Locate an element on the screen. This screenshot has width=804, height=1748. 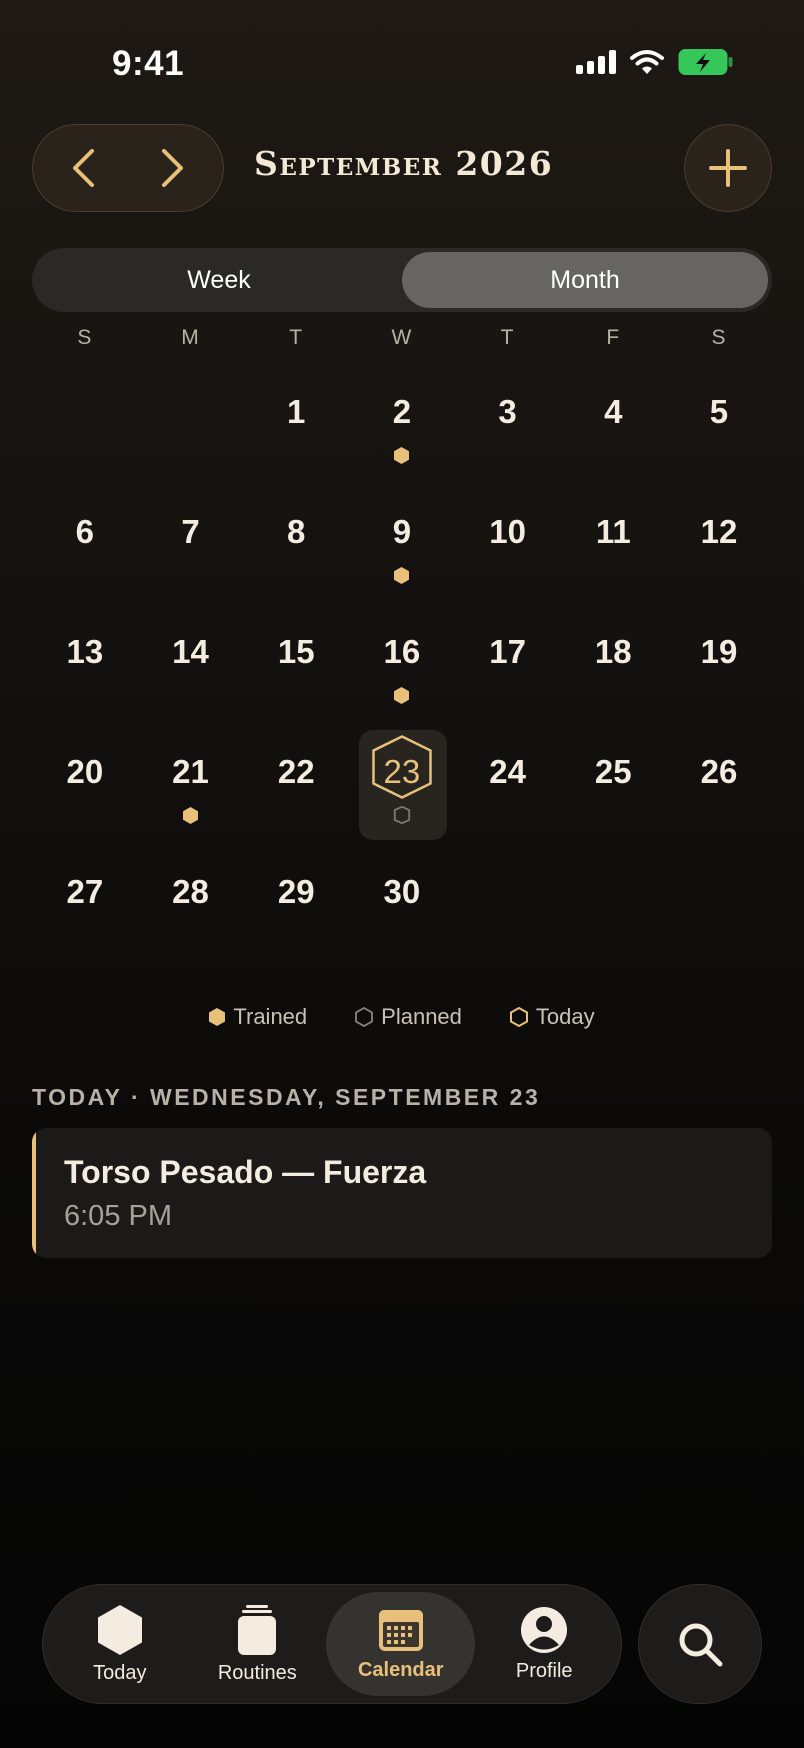
day-cell: 26 is located at coordinates (719, 790).